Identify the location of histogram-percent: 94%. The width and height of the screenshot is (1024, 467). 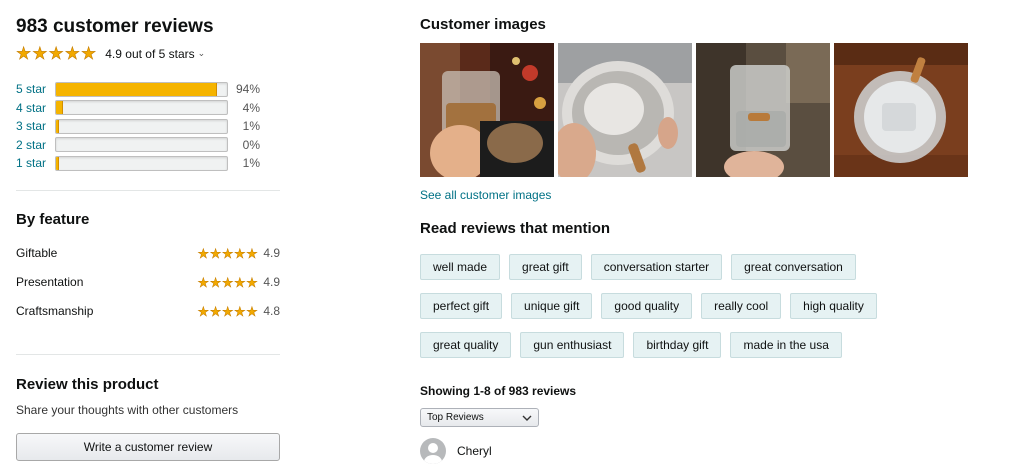
(247, 89).